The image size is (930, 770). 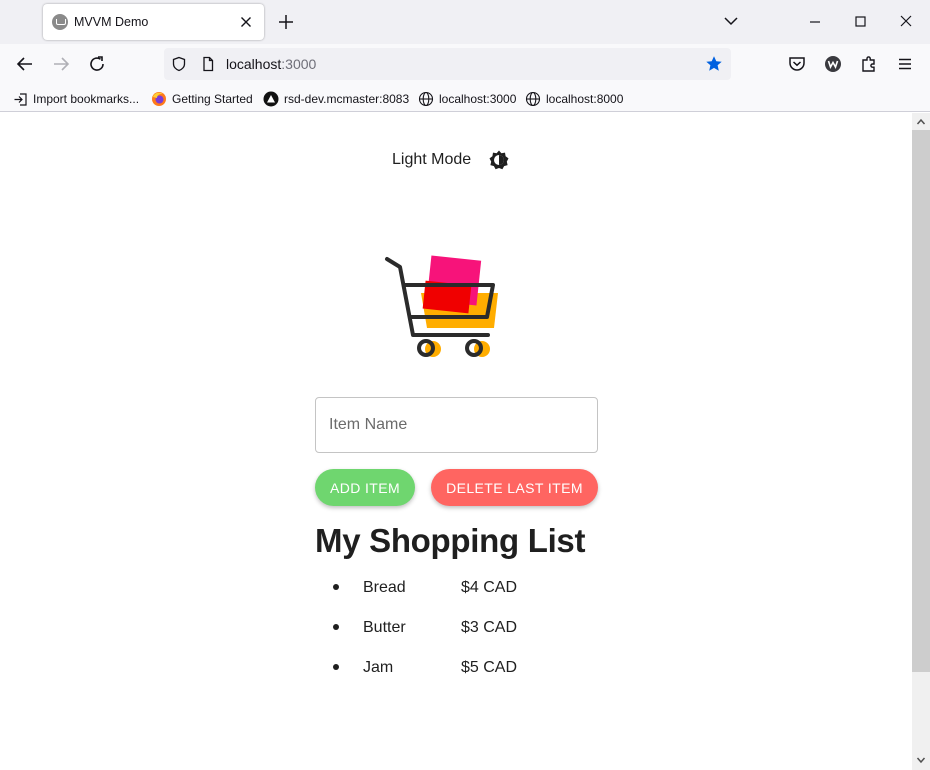 I want to click on page-info-icon, so click(x=208, y=64).